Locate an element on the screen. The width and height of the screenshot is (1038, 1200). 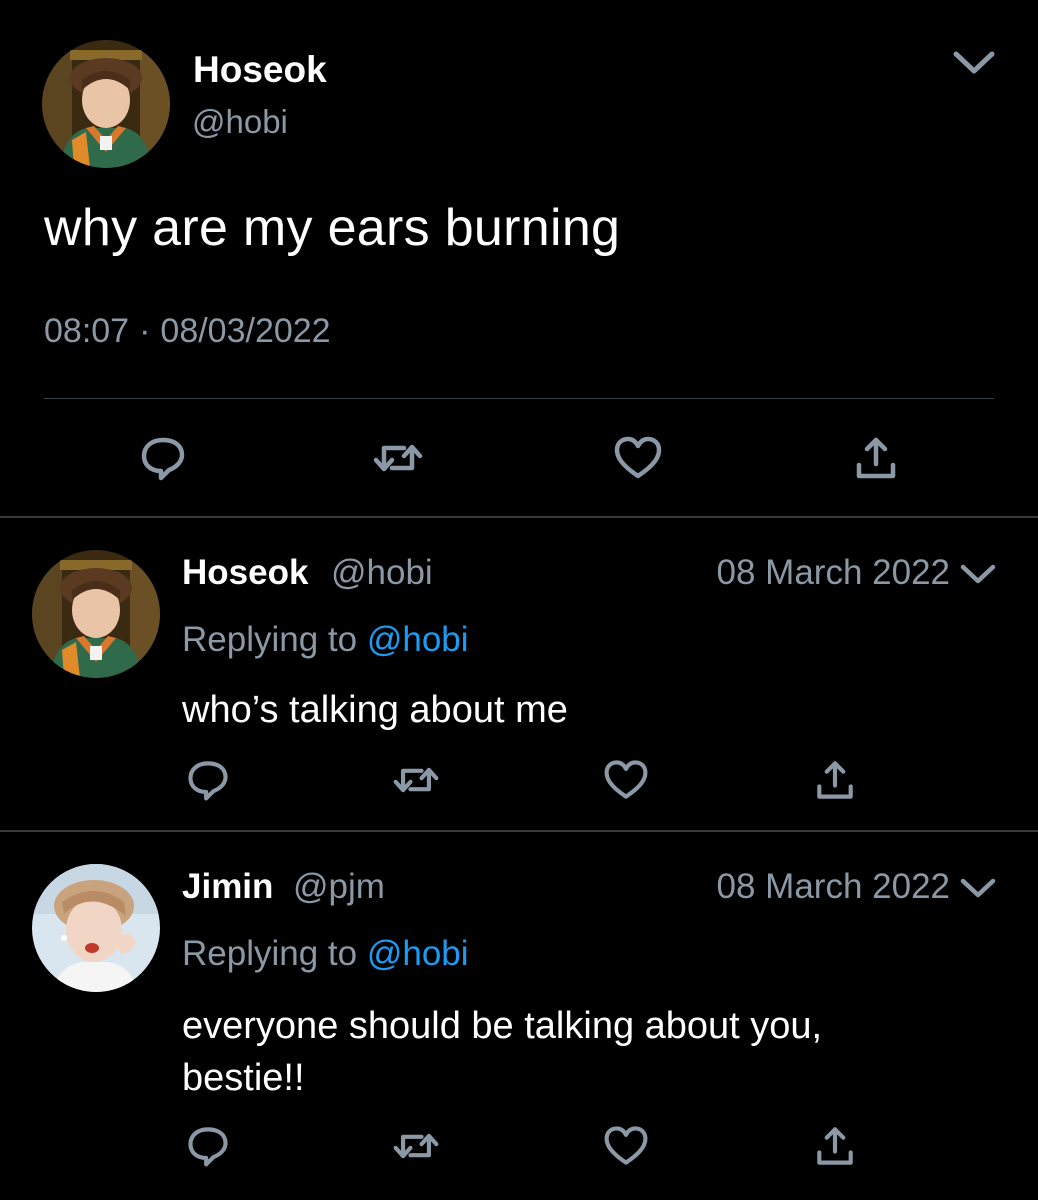
avatar-jimin-icon is located at coordinates (96, 928).